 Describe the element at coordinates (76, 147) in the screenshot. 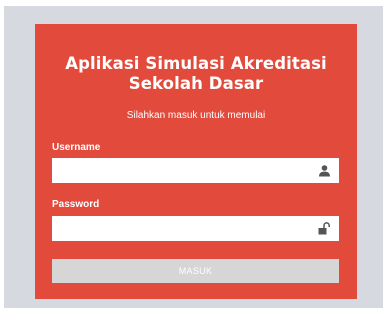

I see `username-label: Username` at that location.